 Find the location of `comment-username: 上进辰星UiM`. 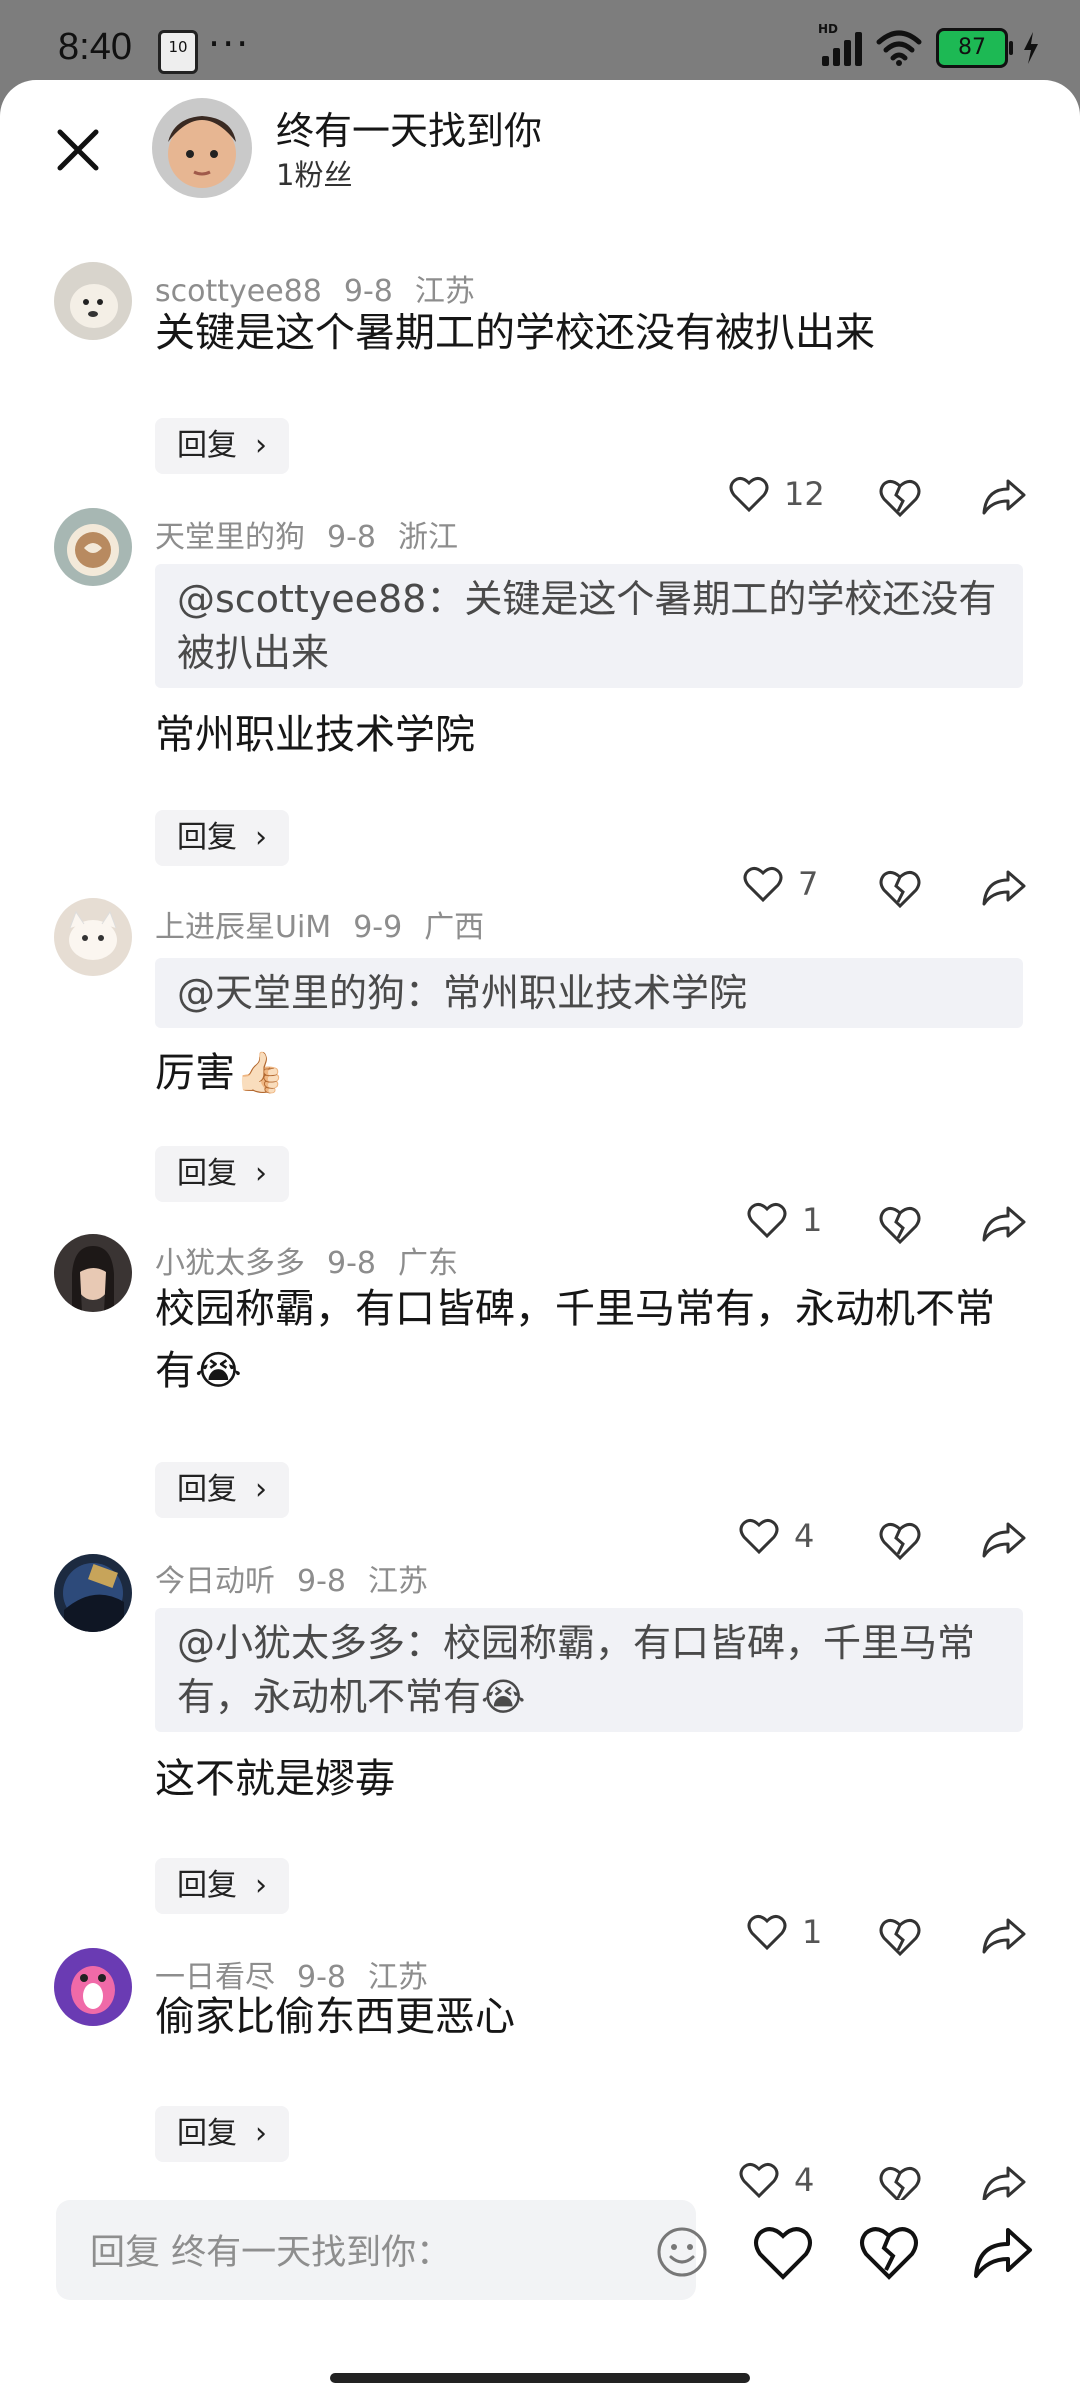

comment-username: 上进辰星UiM is located at coordinates (243, 927).